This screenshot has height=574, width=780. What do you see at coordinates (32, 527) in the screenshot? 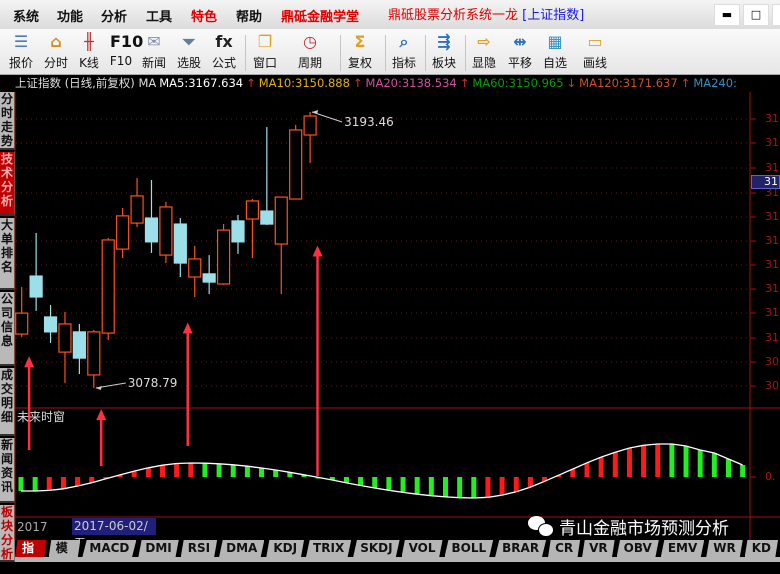
I see `year-label: 2017` at bounding box center [32, 527].